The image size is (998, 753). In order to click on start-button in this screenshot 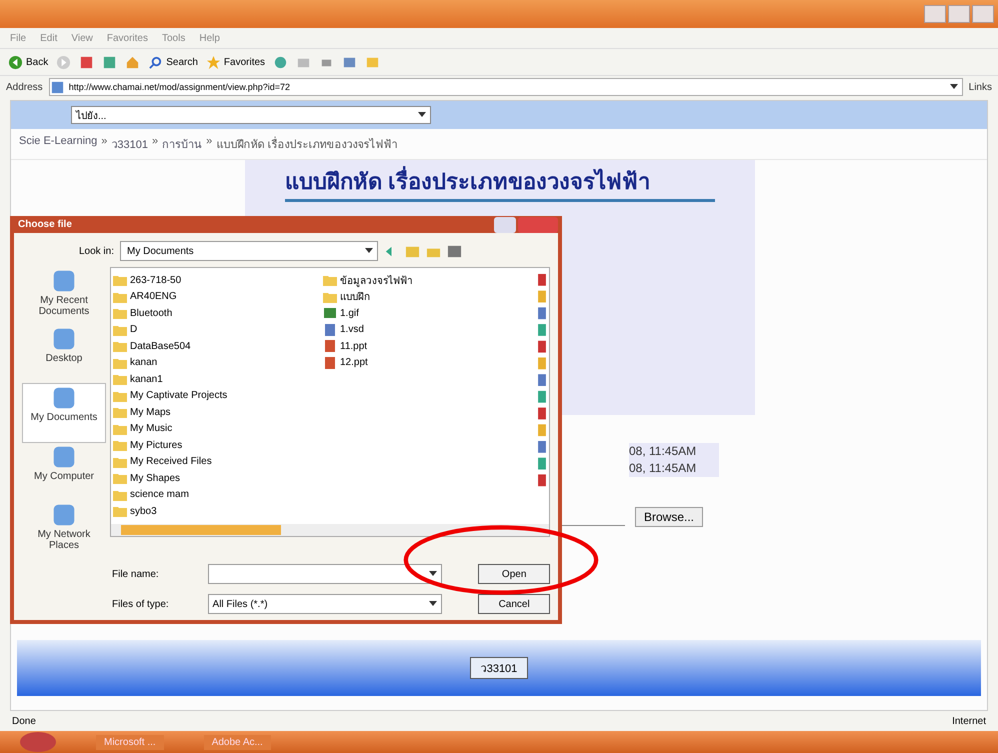, I will do `click(38, 742)`.